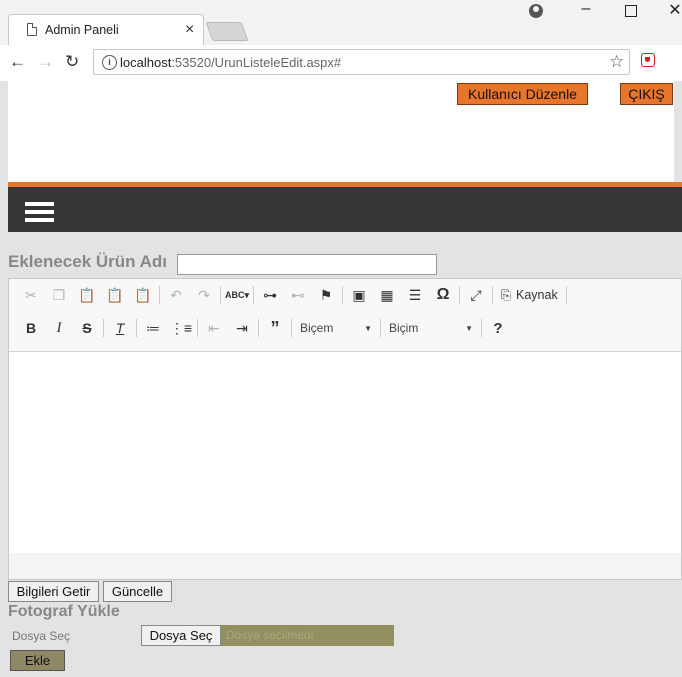 This screenshot has width=682, height=677. Describe the element at coordinates (631, 11) in the screenshot. I see `maximize-icon` at that location.